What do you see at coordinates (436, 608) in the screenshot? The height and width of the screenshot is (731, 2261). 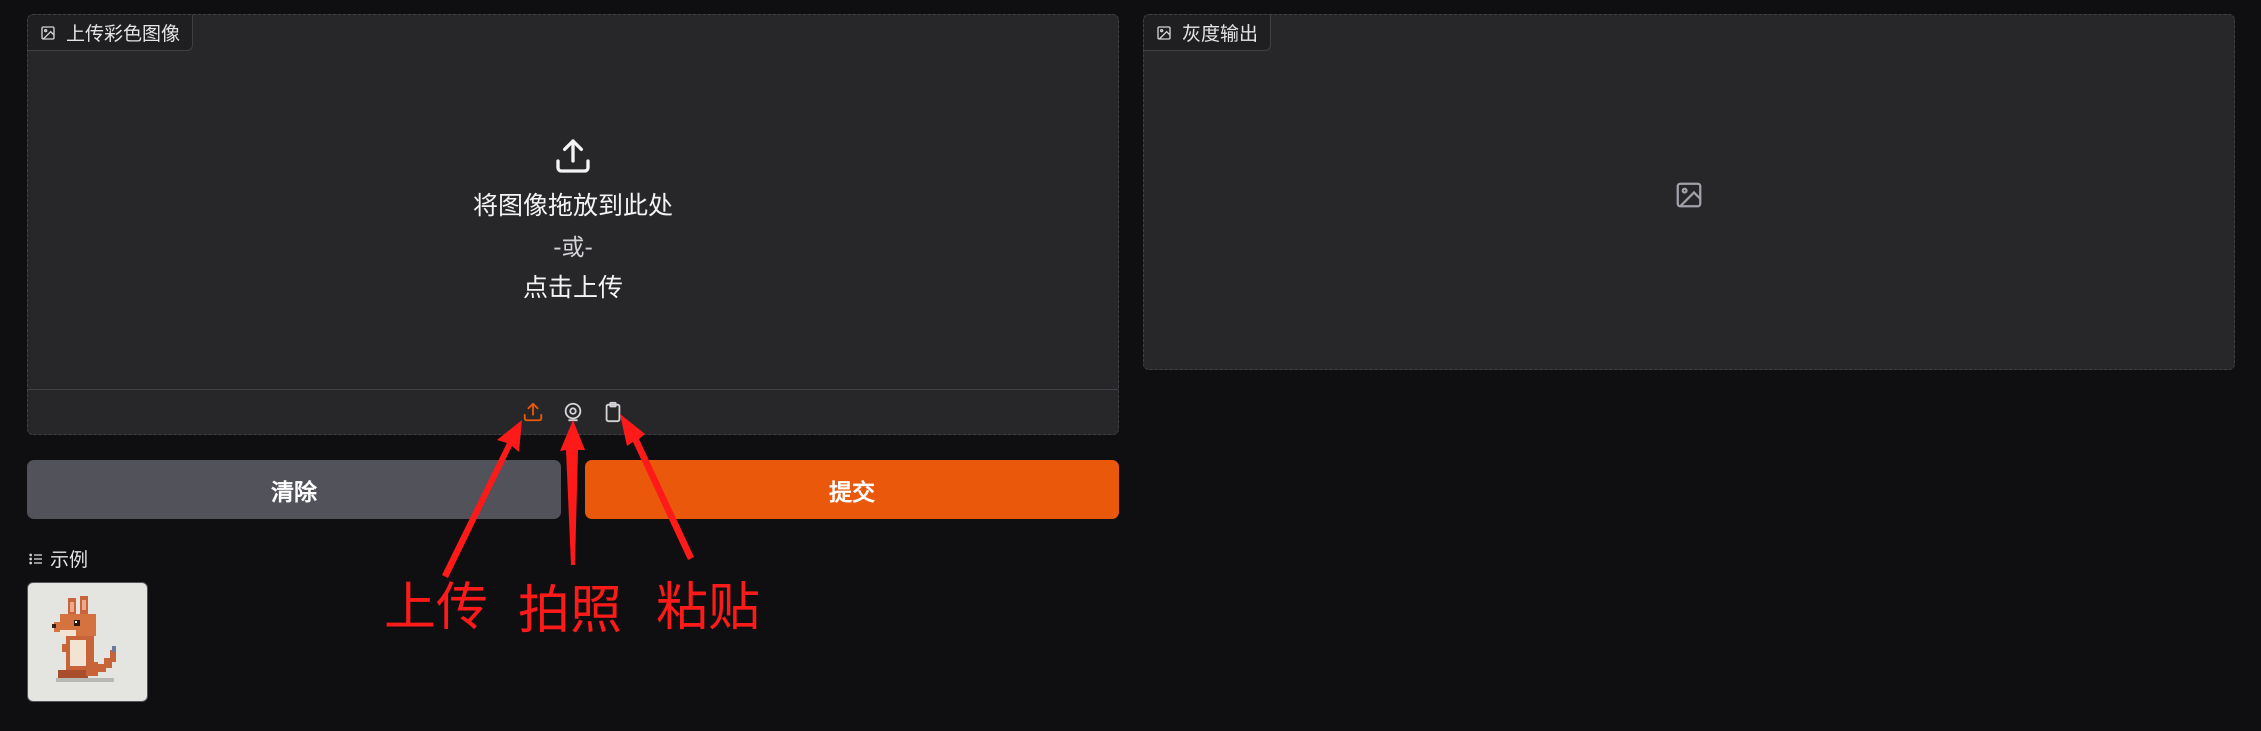 I see `annotation-upload-text: 上传` at bounding box center [436, 608].